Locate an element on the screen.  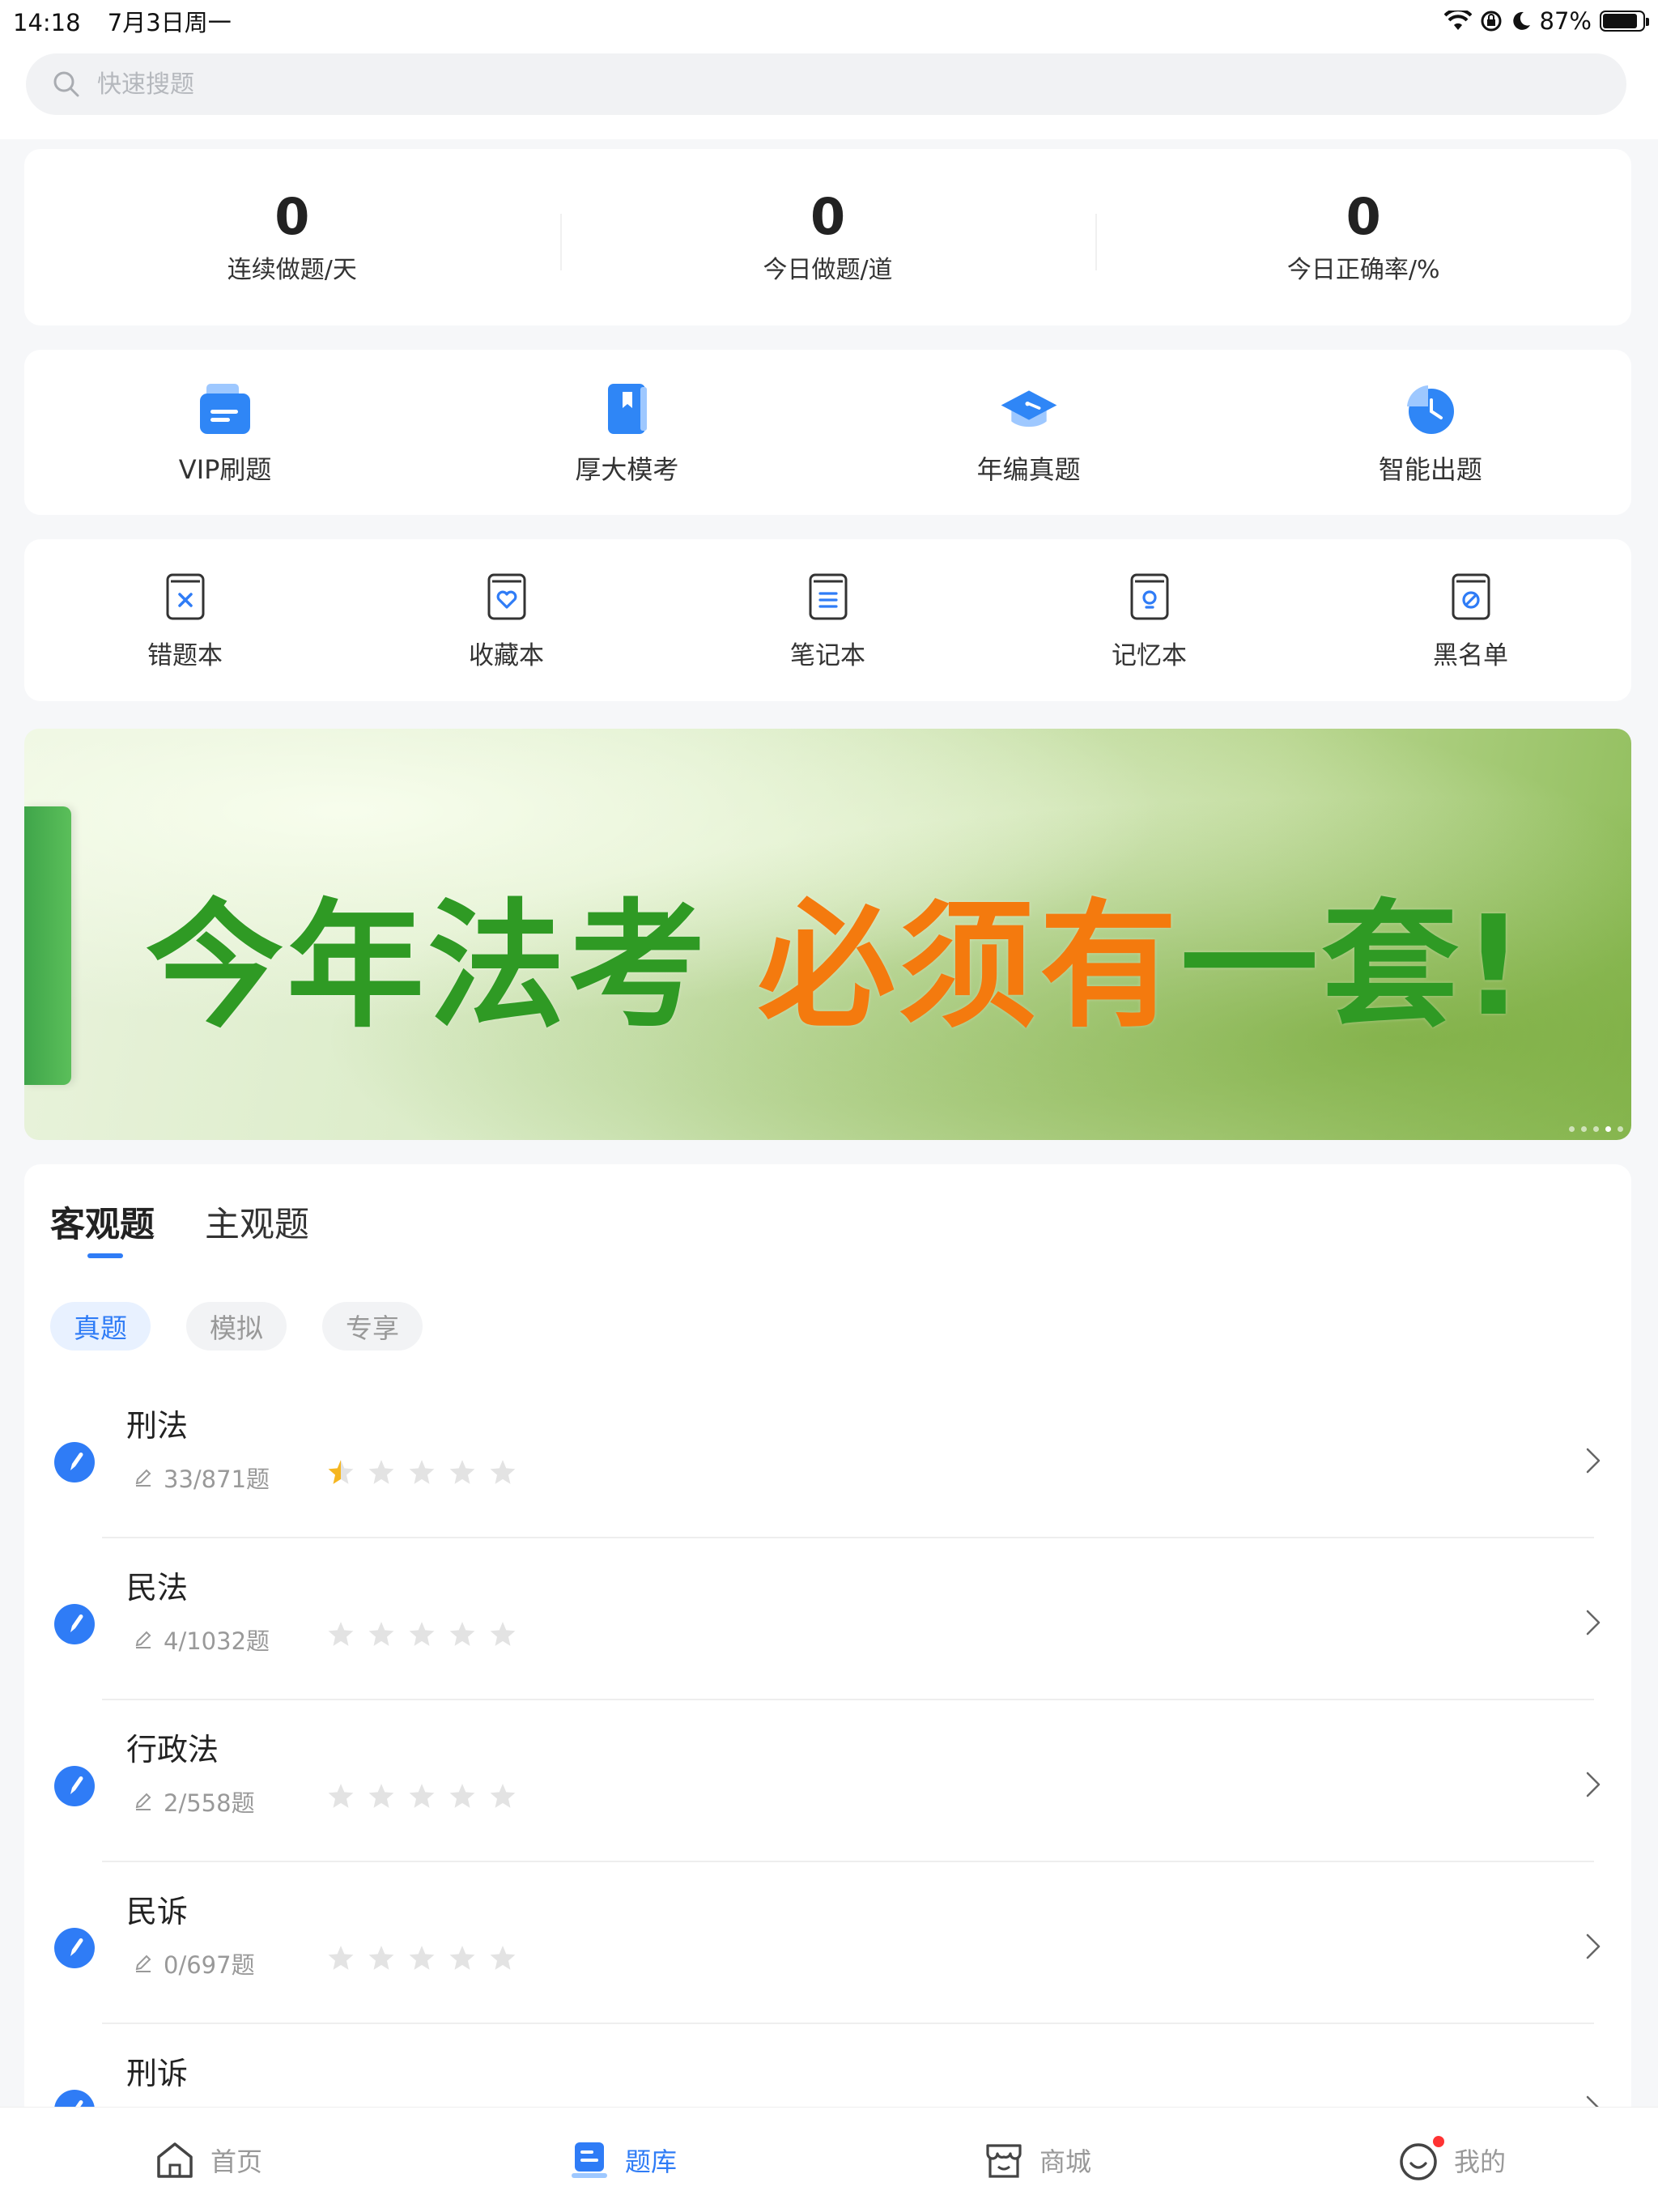
bottom-tab-bar: 首页 题库 商城 我的 is located at coordinates (829, 2160).